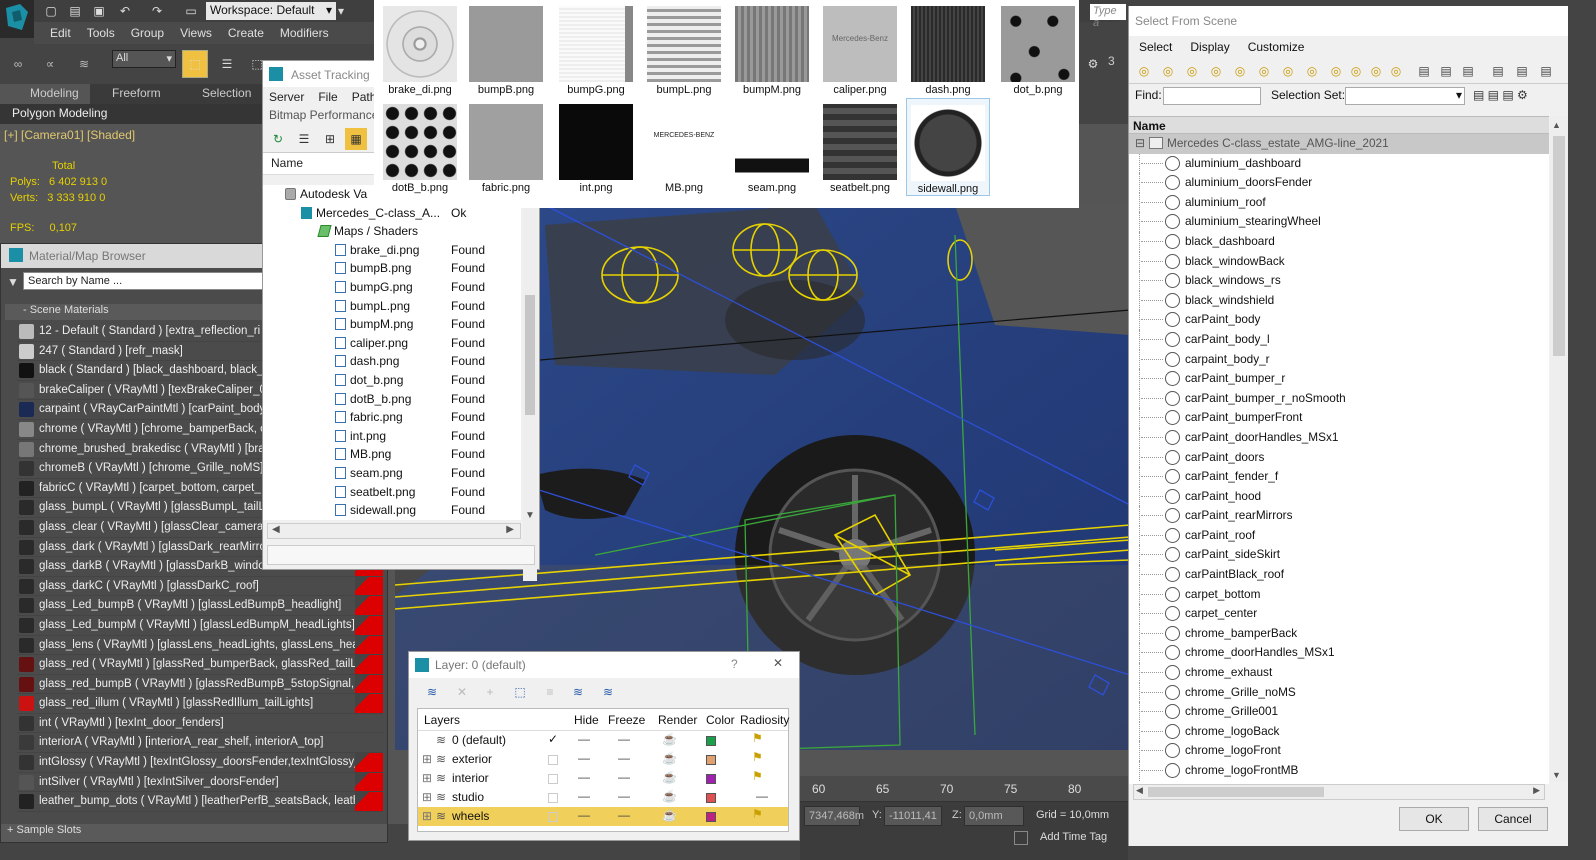  I want to click on scene-object-row: carPaint_doorHandles_MSx1, so click(1339, 437).